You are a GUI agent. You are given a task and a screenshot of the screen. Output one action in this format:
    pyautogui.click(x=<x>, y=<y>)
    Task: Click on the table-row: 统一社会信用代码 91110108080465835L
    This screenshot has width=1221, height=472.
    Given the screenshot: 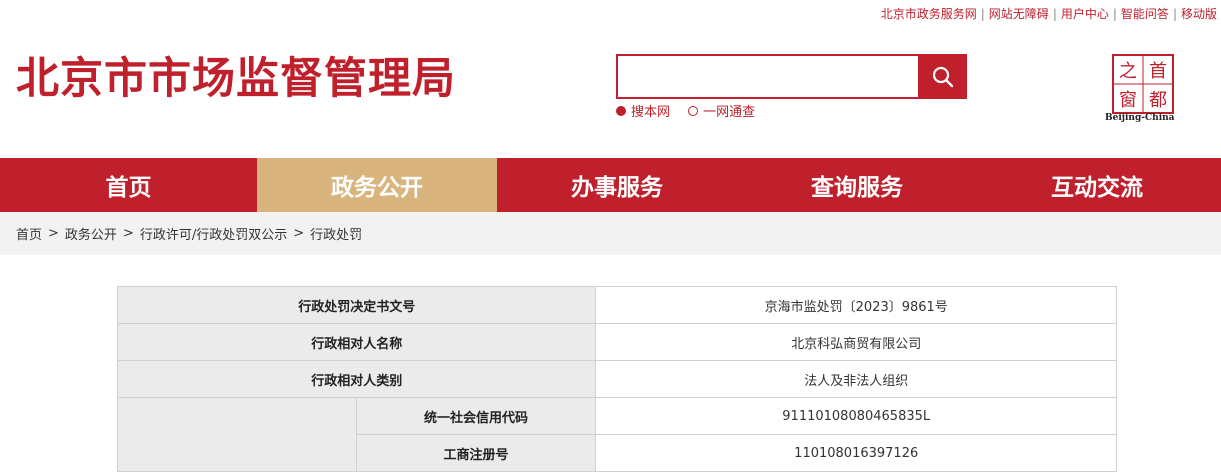 What is the action you would take?
    pyautogui.click(x=617, y=434)
    